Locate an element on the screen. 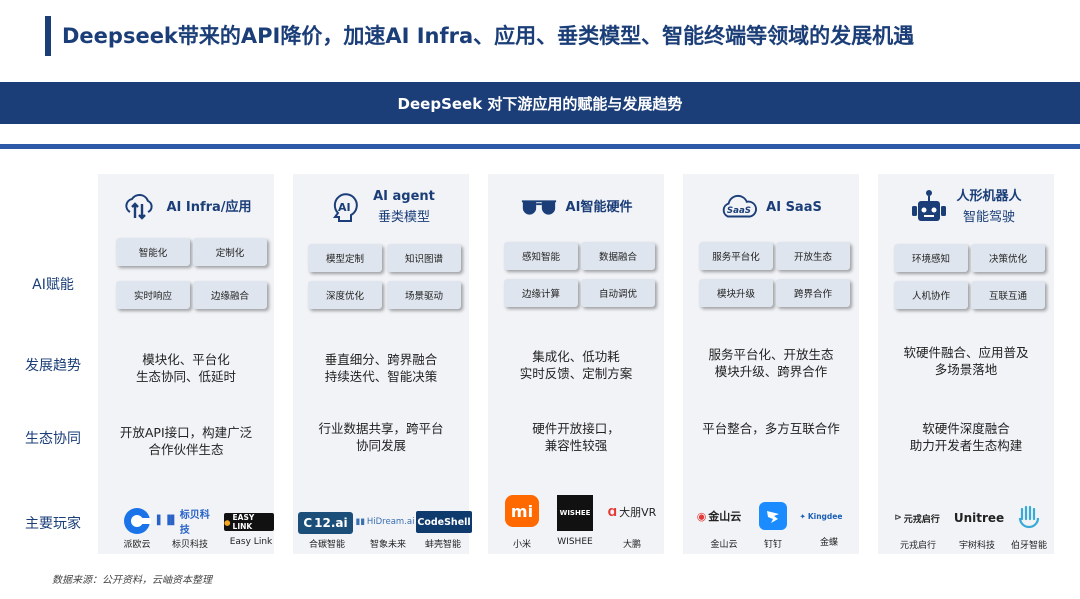 The image size is (1080, 599). player-caption: 大鹏 is located at coordinates (631, 545).